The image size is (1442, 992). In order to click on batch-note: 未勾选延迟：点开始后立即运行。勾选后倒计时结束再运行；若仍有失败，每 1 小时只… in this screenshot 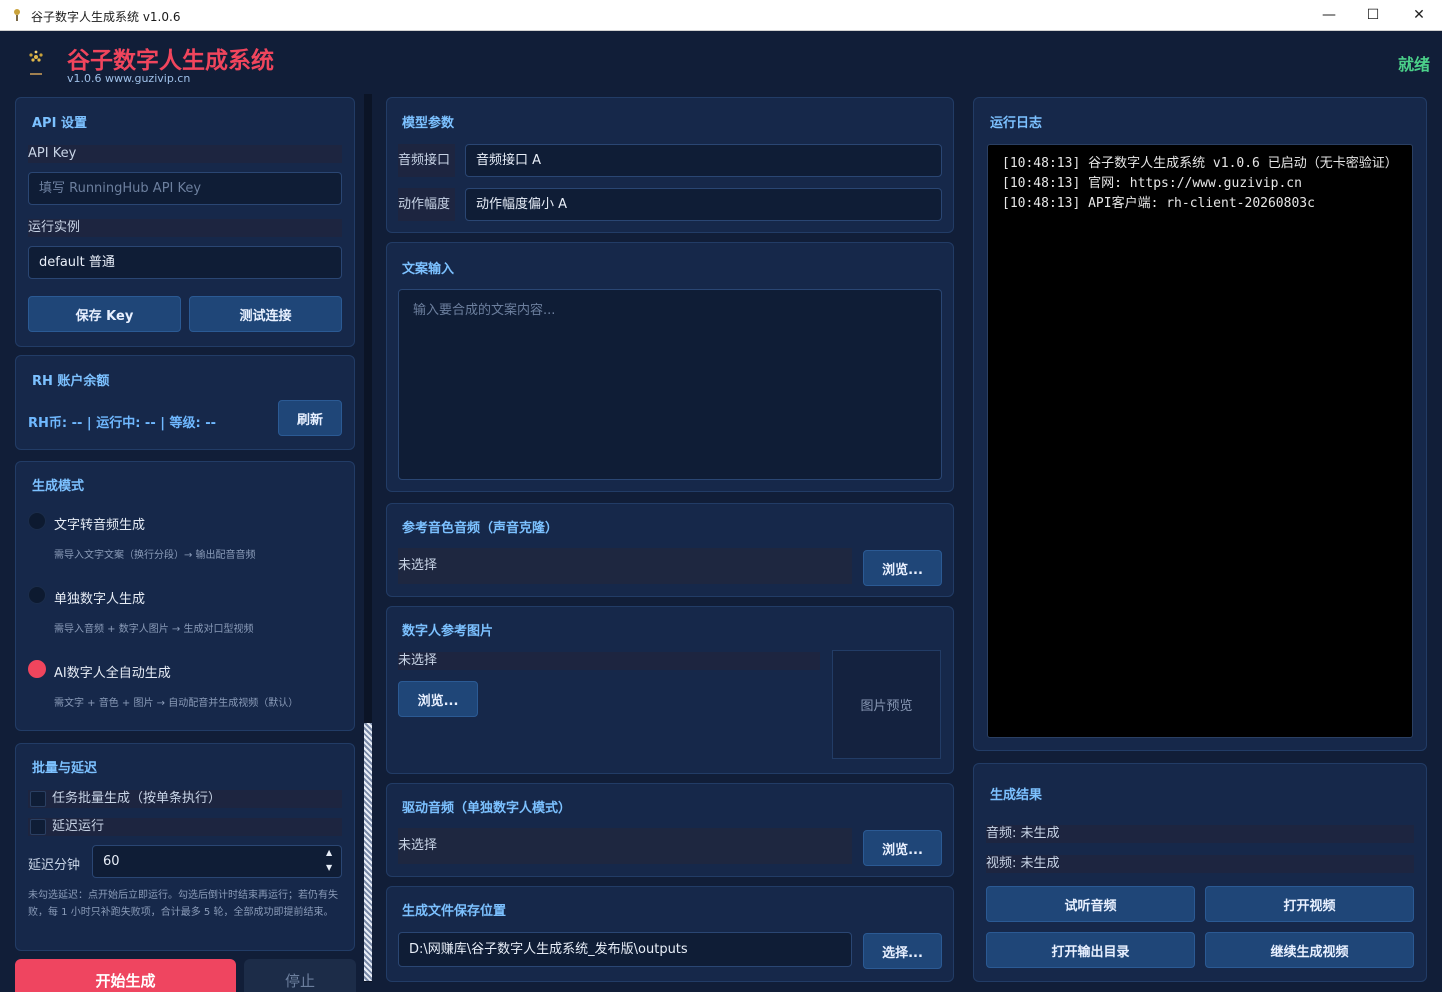, I will do `click(183, 904)`.